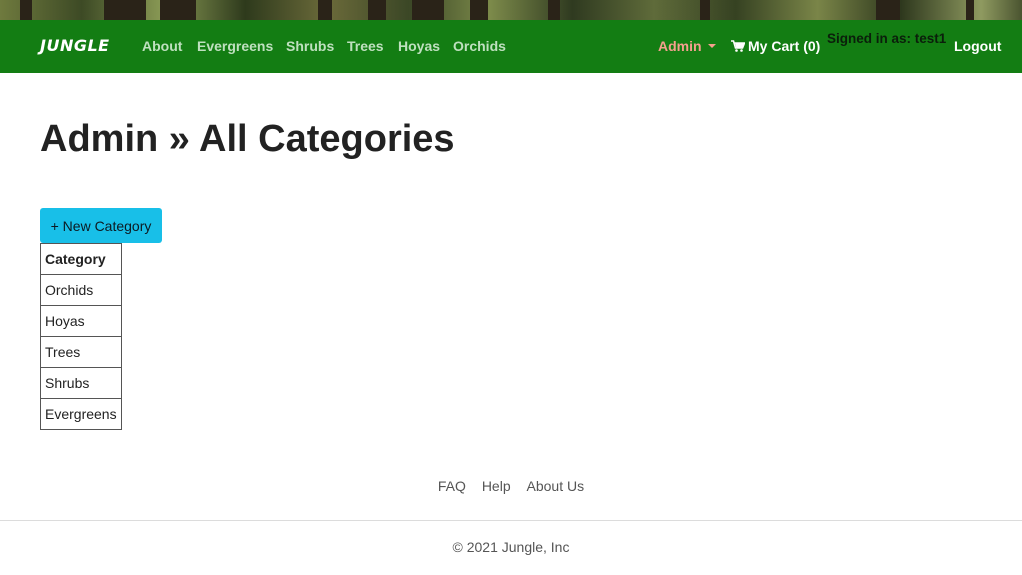 The width and height of the screenshot is (1022, 575). Describe the element at coordinates (711, 46) in the screenshot. I see `caret-down-icon` at that location.